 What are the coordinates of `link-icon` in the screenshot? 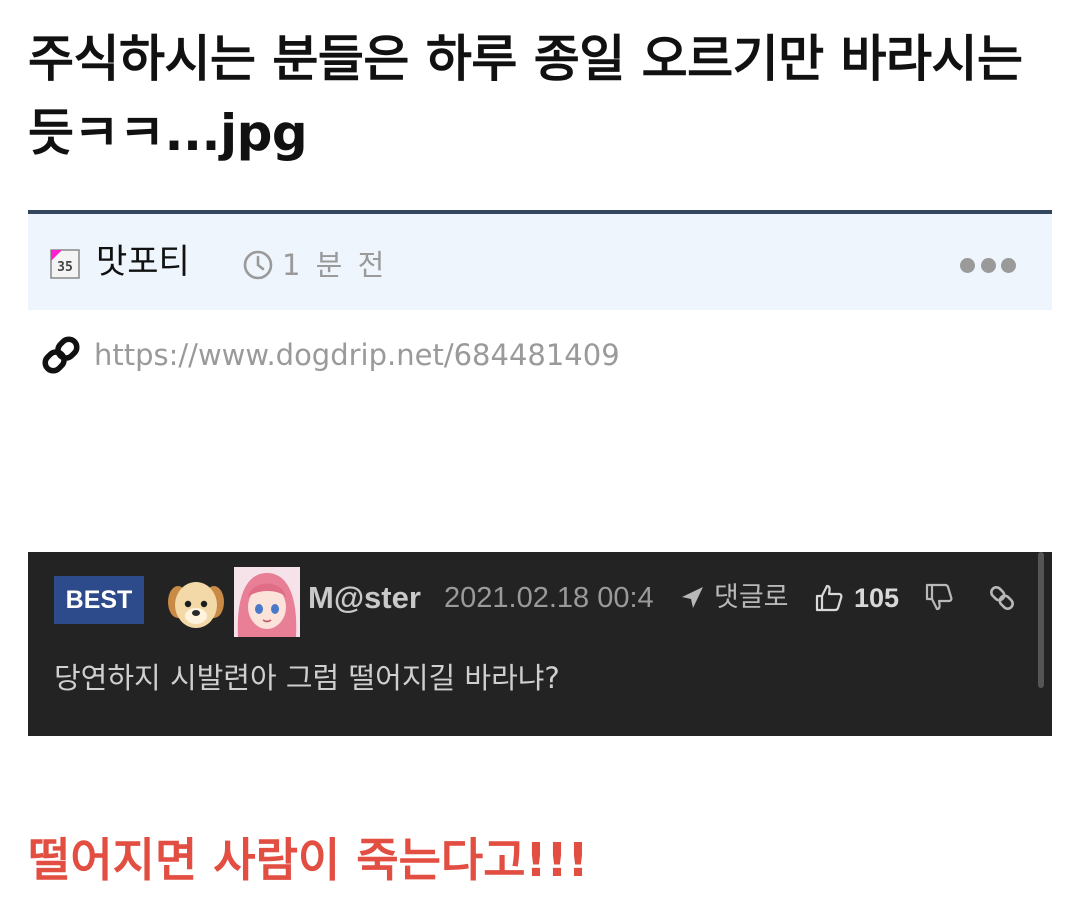 It's located at (61, 355).